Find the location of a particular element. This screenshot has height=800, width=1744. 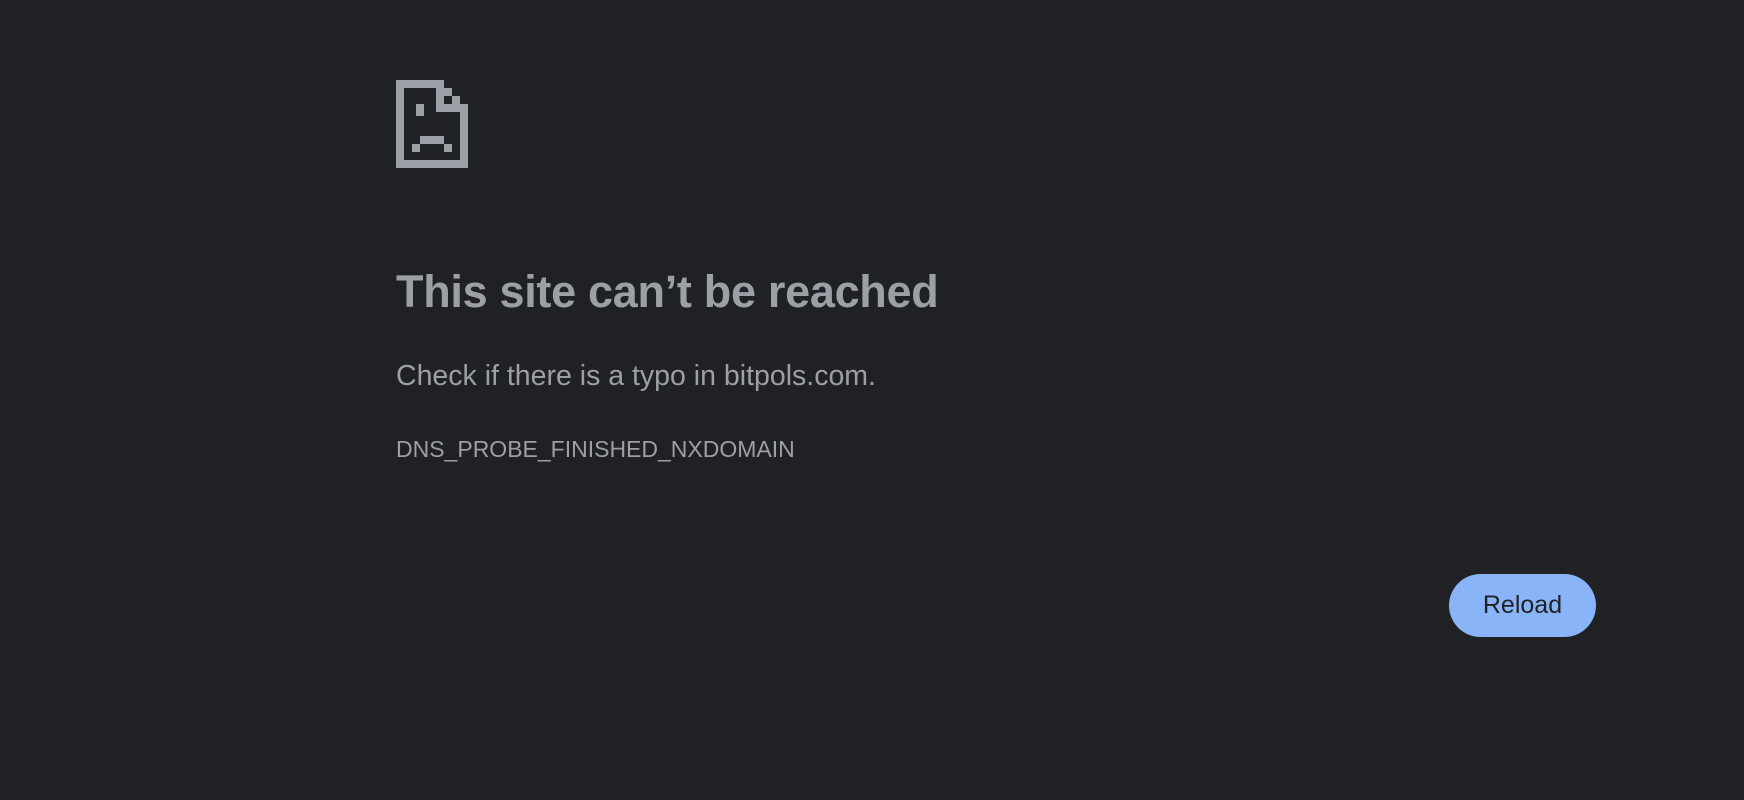

page-title: This site can’t be reached is located at coordinates (667, 291).